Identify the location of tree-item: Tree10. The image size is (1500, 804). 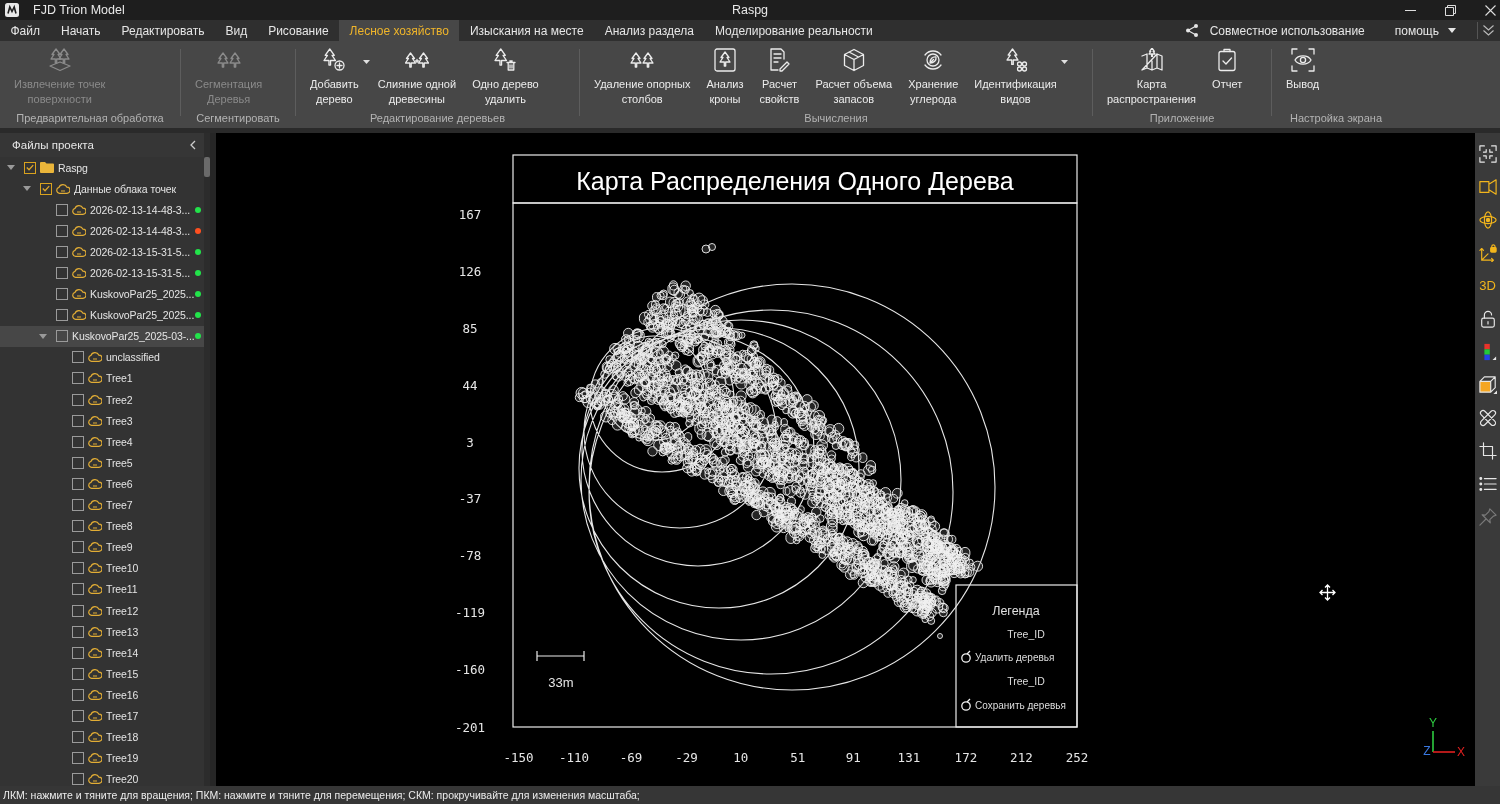
(102, 568).